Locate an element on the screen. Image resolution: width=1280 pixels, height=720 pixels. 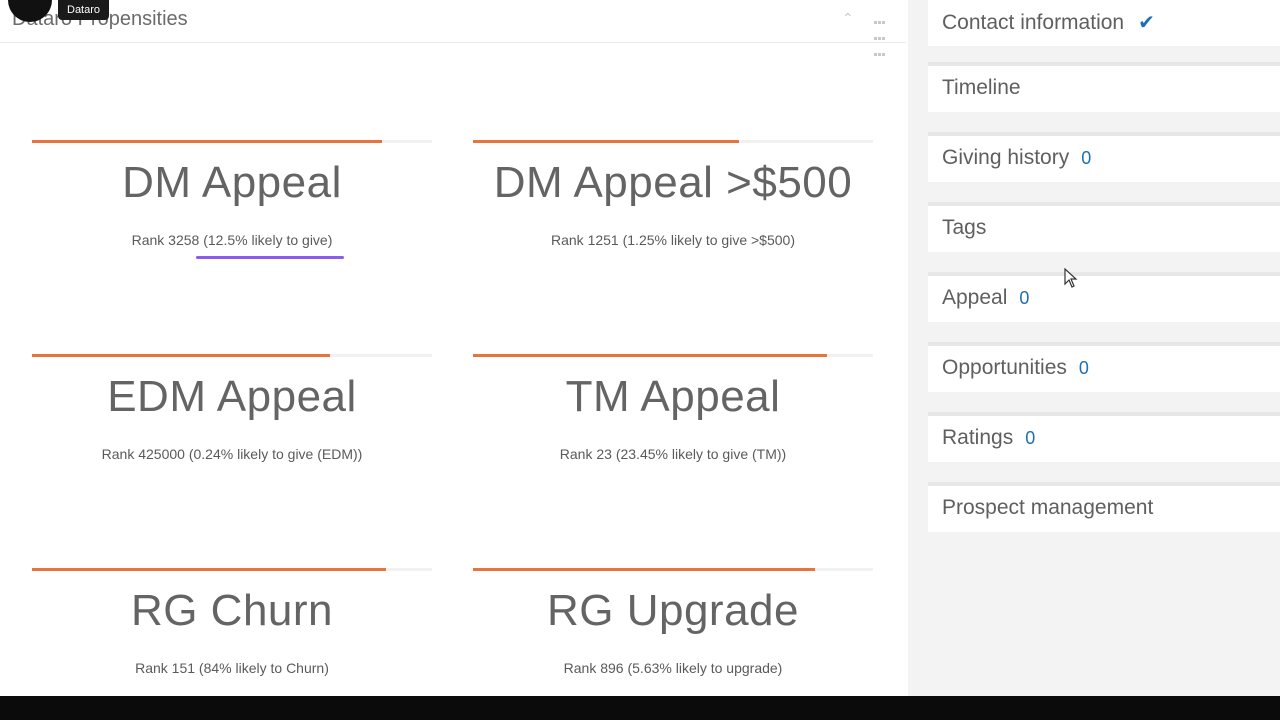
card-rank: Rank 1251 (1.25% likely to give >$500) is located at coordinates (673, 240).